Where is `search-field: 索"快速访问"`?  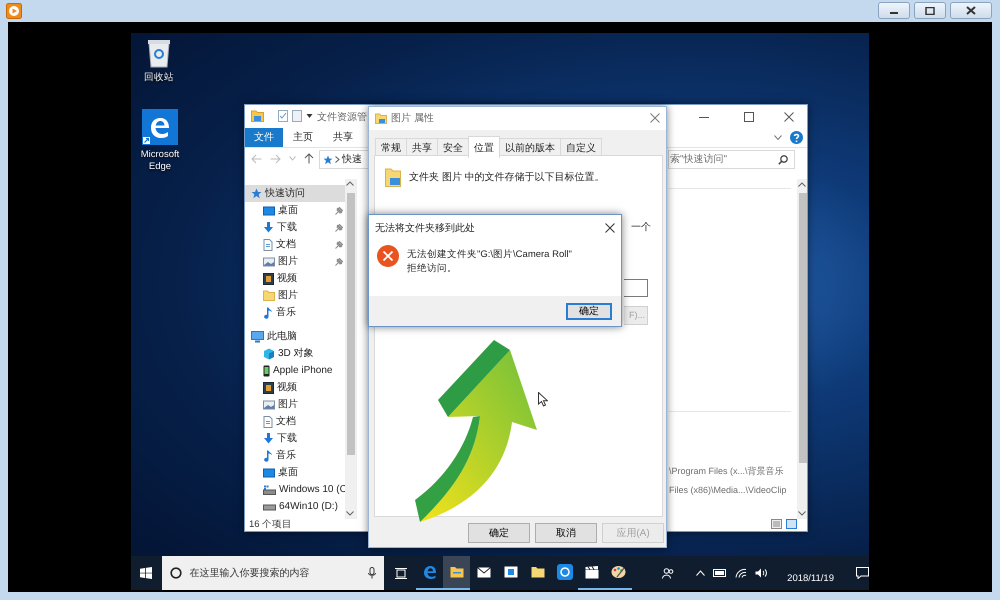 search-field: 索"快速访问" is located at coordinates (731, 159).